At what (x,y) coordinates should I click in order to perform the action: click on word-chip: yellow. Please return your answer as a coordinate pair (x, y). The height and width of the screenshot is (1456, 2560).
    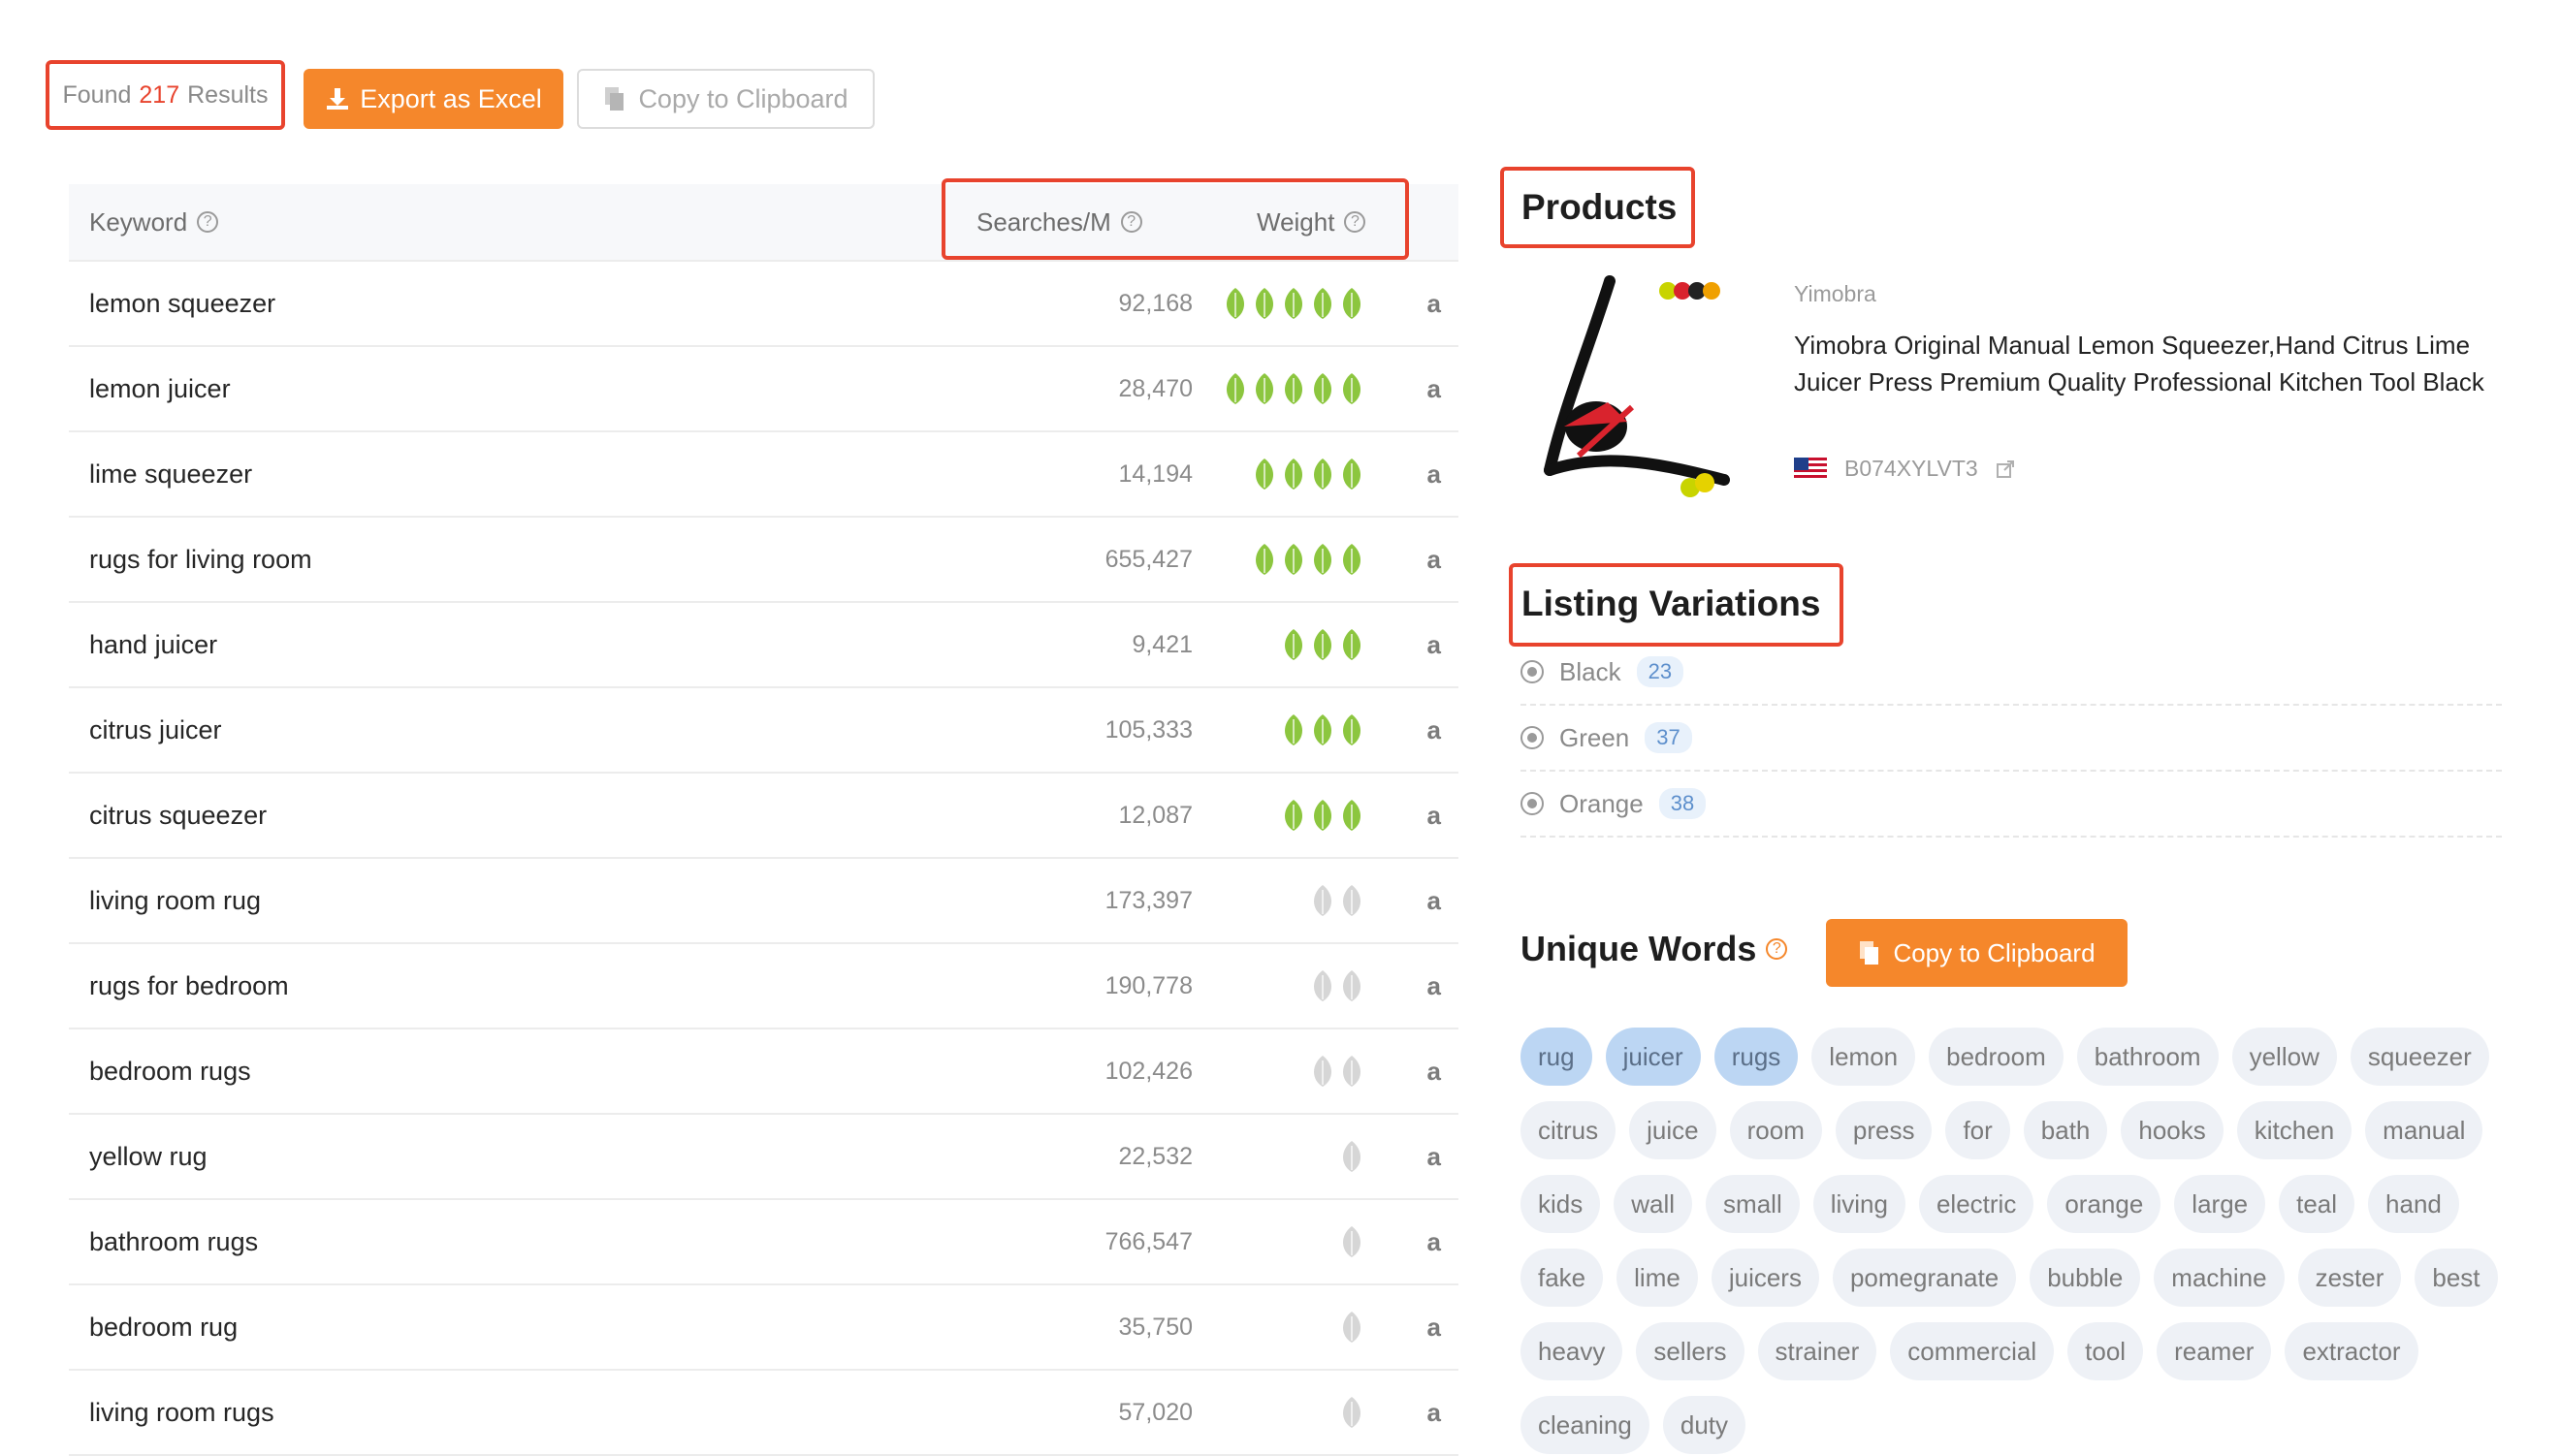
    Looking at the image, I should click on (2284, 1057).